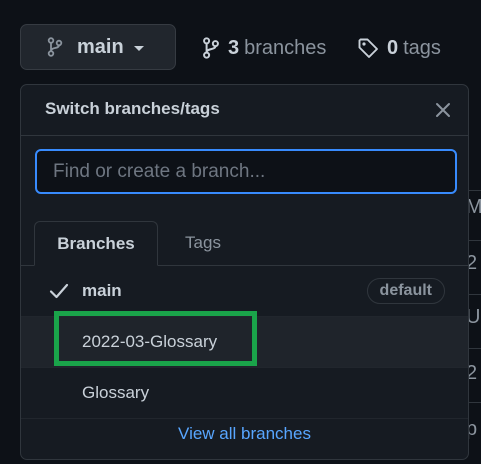 The width and height of the screenshot is (481, 464). I want to click on tab-branches: Branches, so click(96, 243).